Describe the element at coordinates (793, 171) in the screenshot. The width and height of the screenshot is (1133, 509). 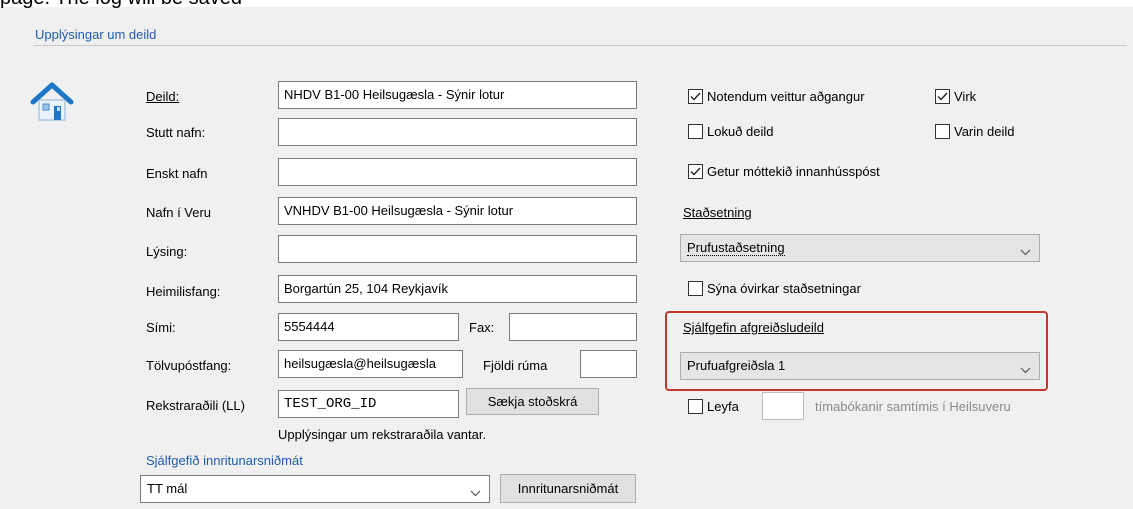
I see `getur-label: Getur móttekið innanhússpóst` at that location.